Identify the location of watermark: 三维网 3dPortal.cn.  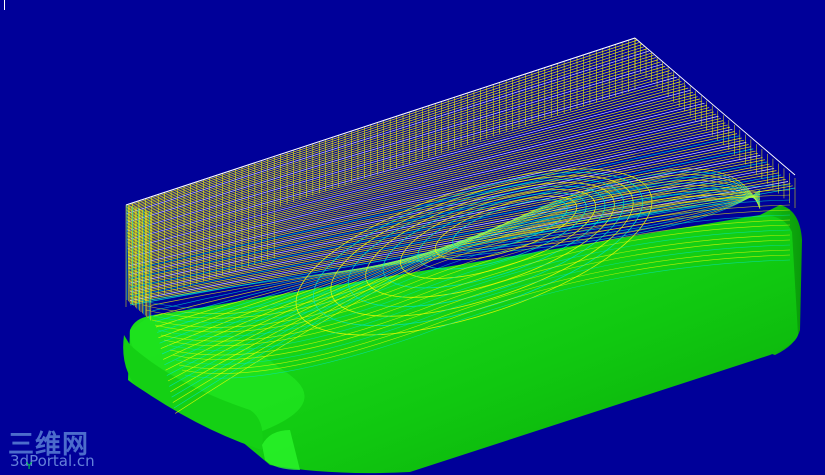
(63, 449).